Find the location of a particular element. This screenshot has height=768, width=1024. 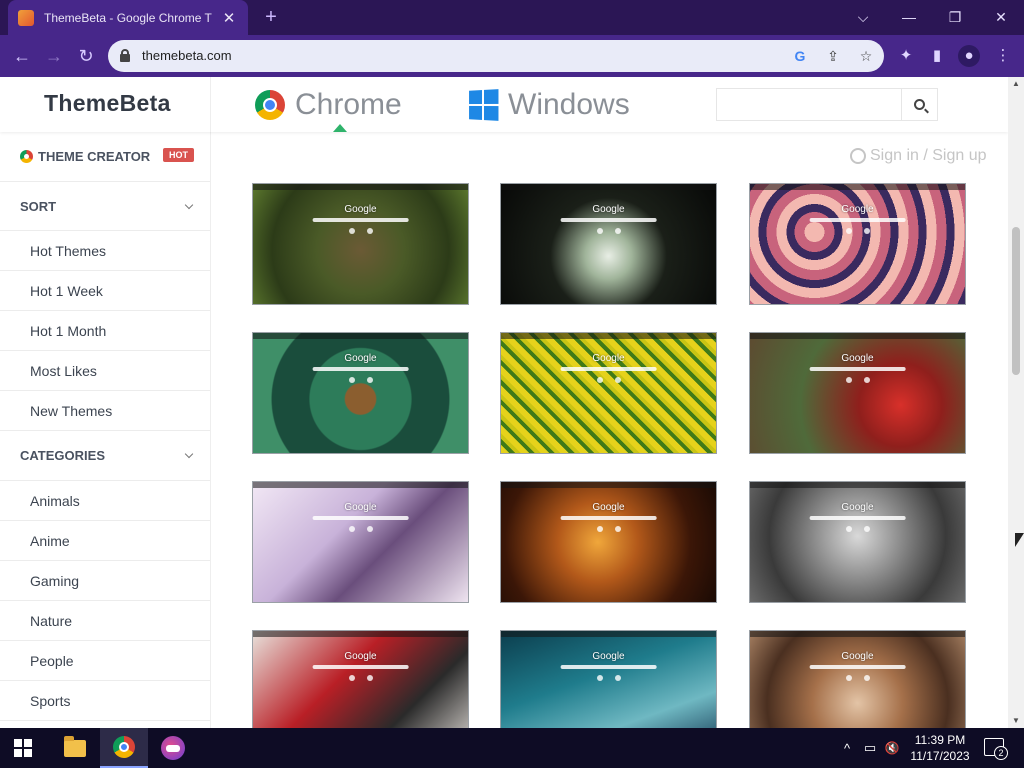

file-explorer-button is located at coordinates (75, 748).